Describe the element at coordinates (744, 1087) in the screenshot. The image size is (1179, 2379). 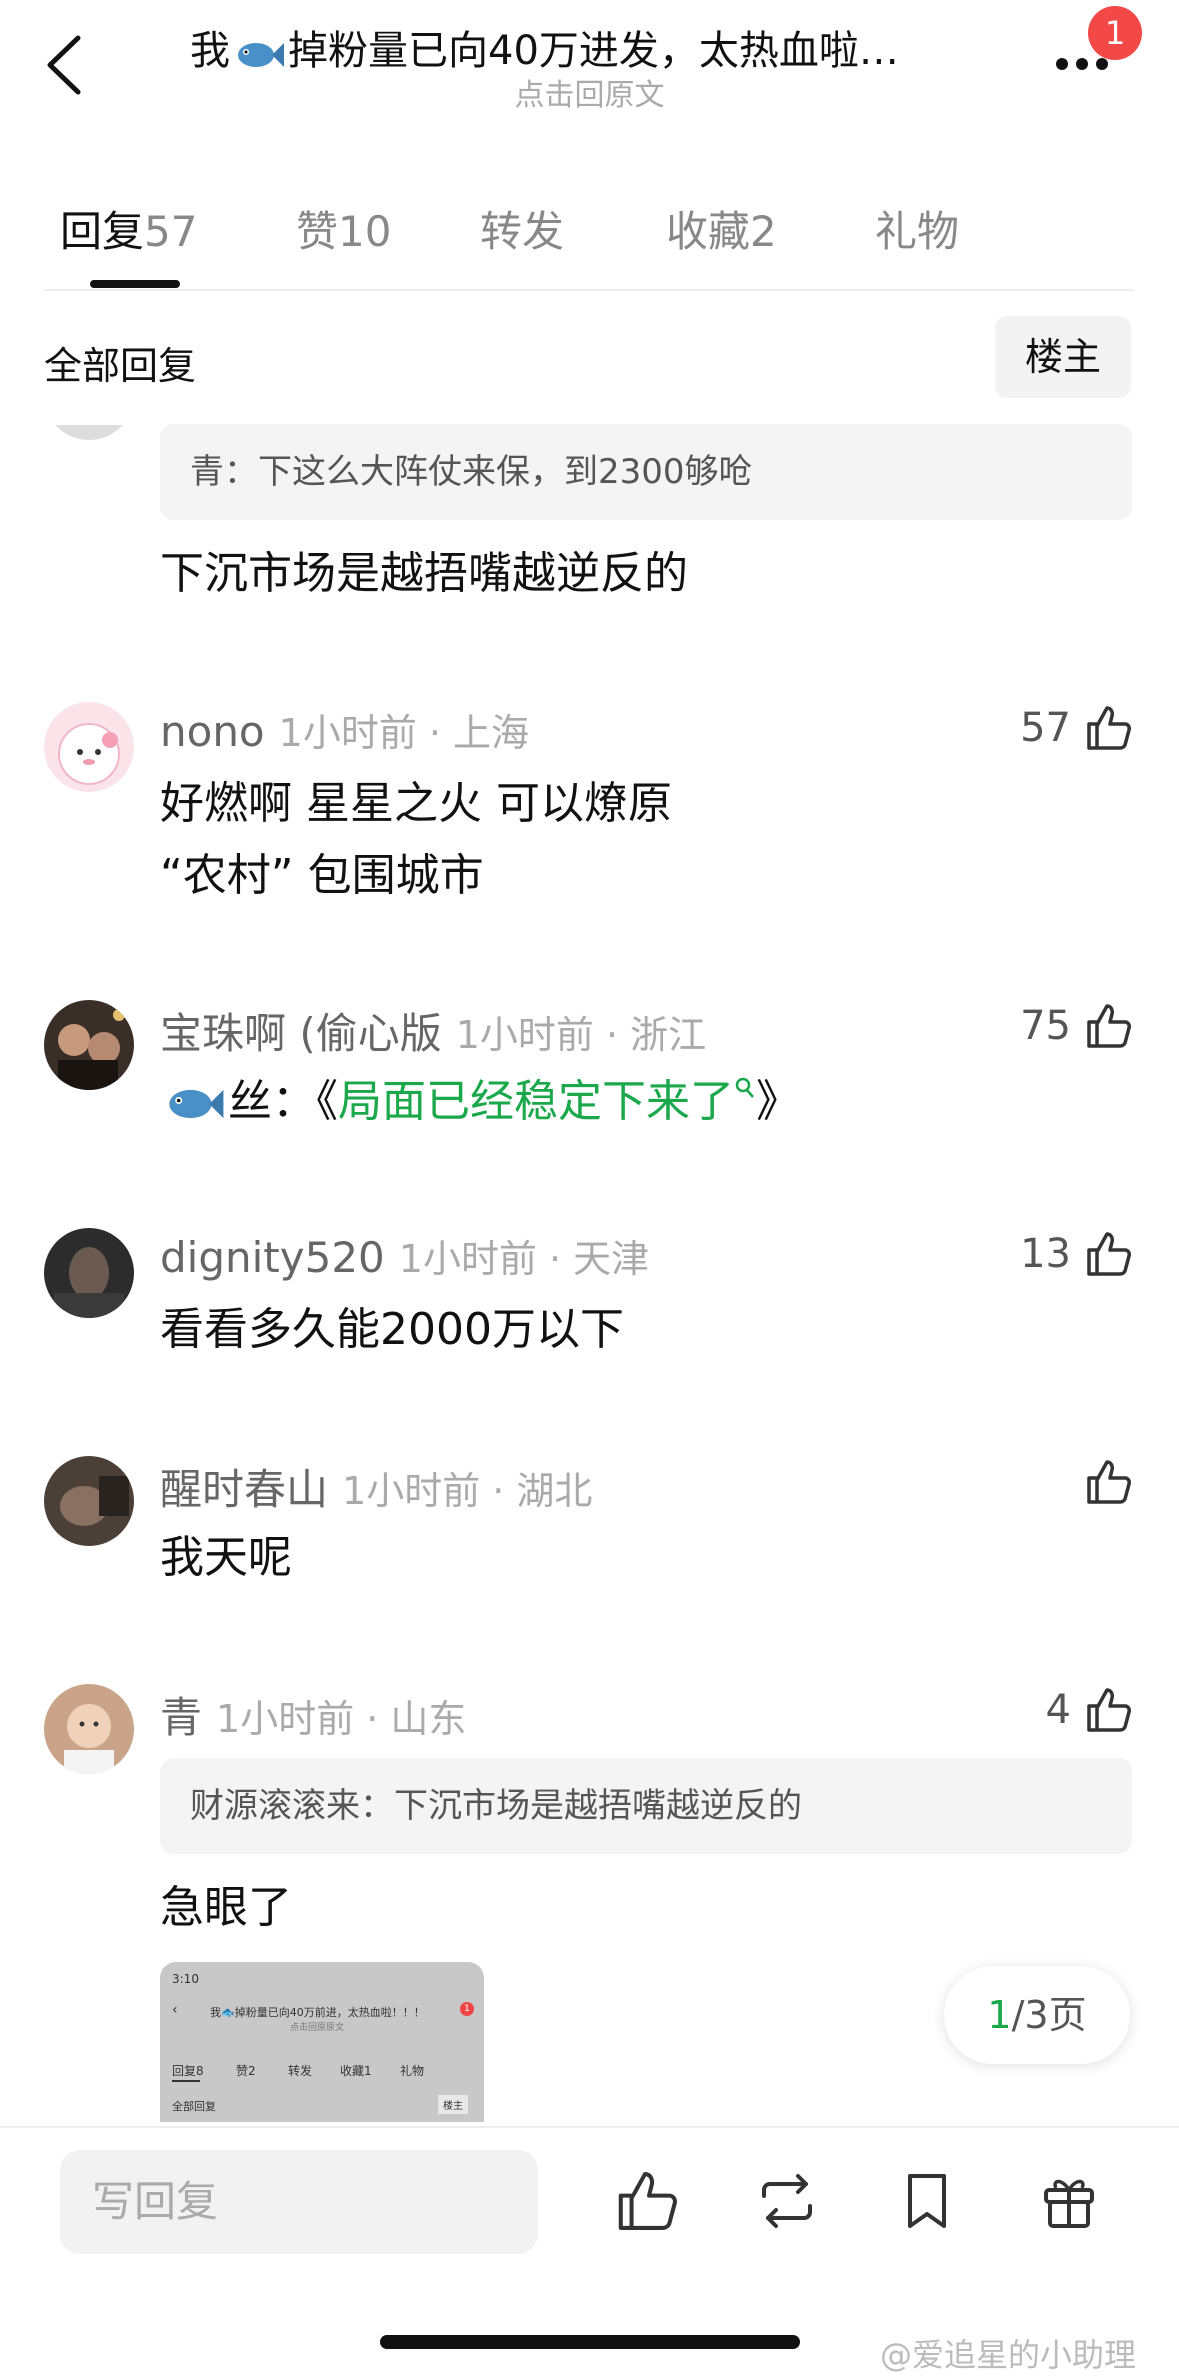
I see `search-icon` at that location.